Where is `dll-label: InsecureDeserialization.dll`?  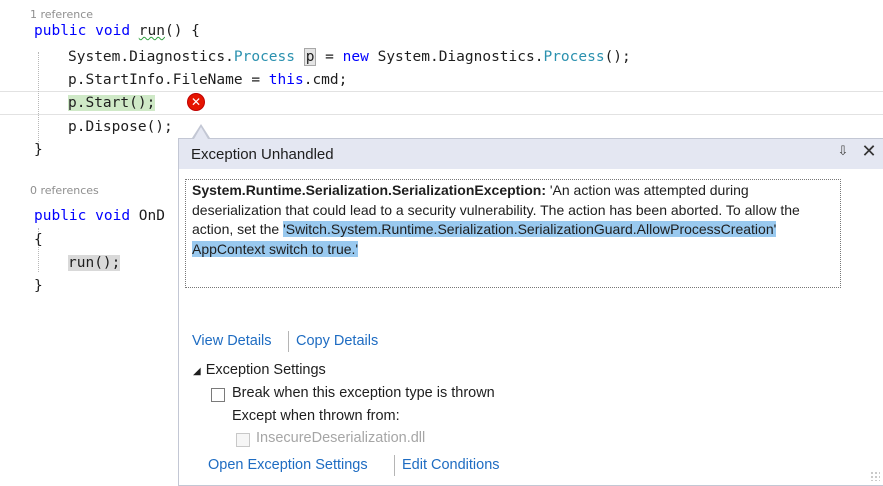
dll-label: InsecureDeserialization.dll is located at coordinates (341, 438).